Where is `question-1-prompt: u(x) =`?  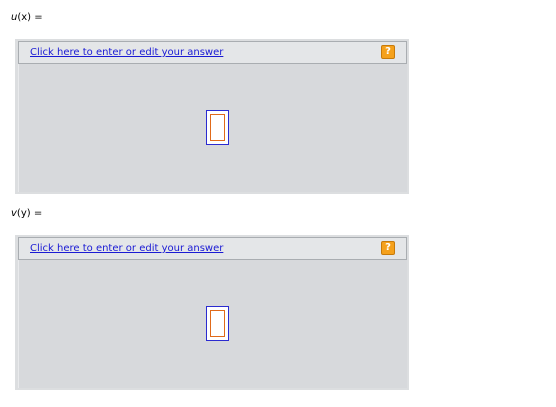
question-1-prompt: u(x) = is located at coordinates (27, 17).